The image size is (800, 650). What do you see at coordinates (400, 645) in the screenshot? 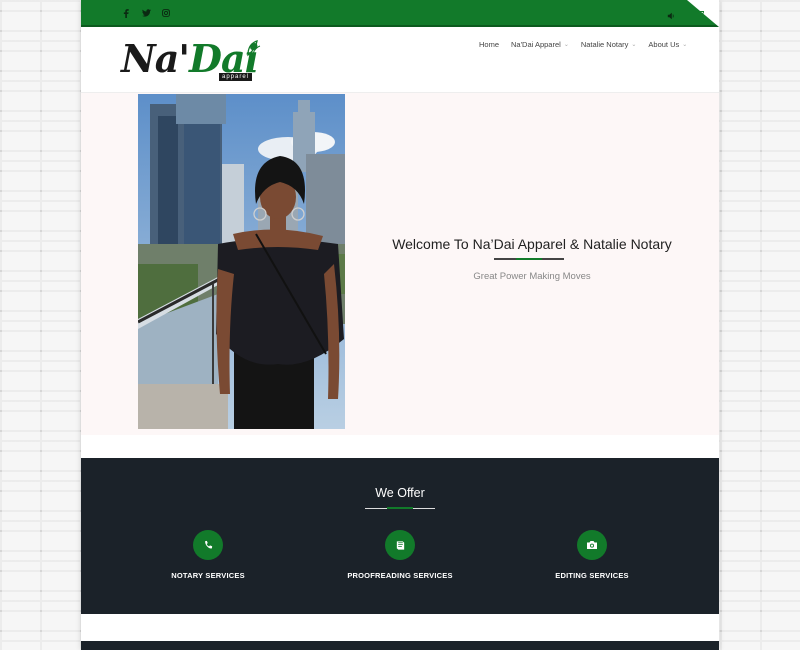
I see `footer-strip` at bounding box center [400, 645].